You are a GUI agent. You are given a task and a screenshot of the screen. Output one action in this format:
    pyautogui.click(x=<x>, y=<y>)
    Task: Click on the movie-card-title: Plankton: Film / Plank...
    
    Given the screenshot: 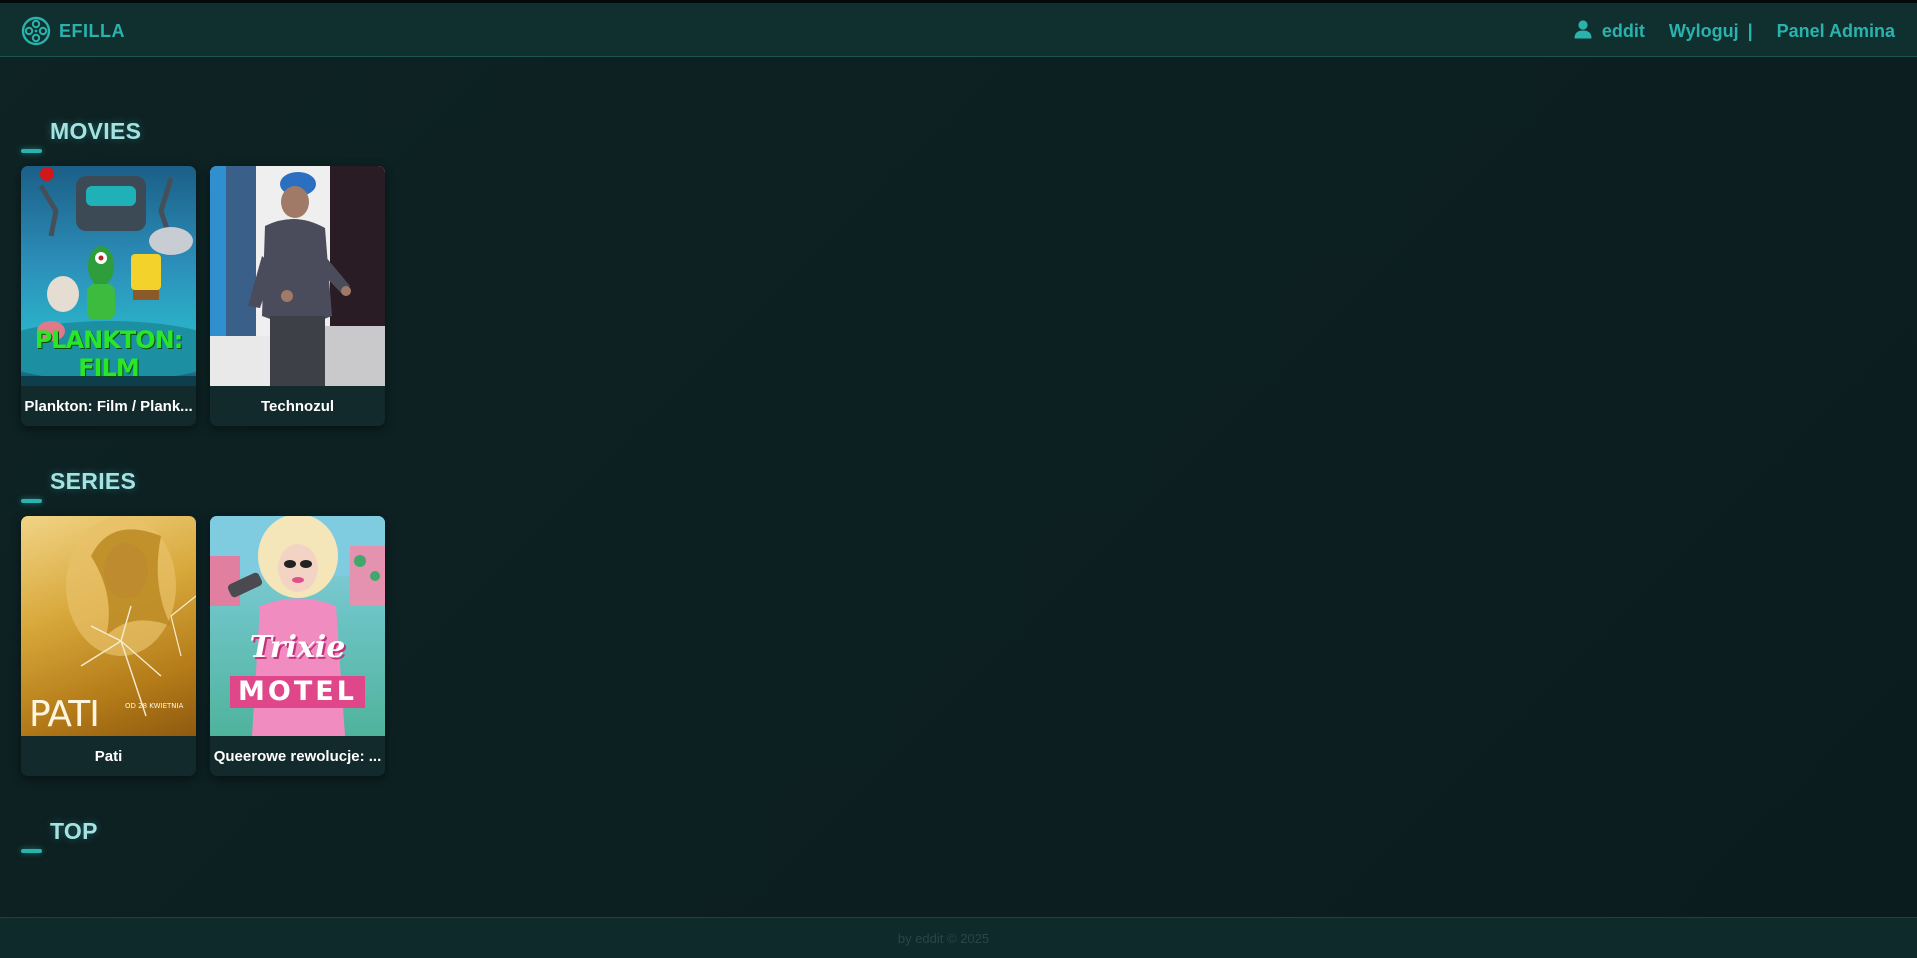 What is the action you would take?
    pyautogui.click(x=108, y=406)
    